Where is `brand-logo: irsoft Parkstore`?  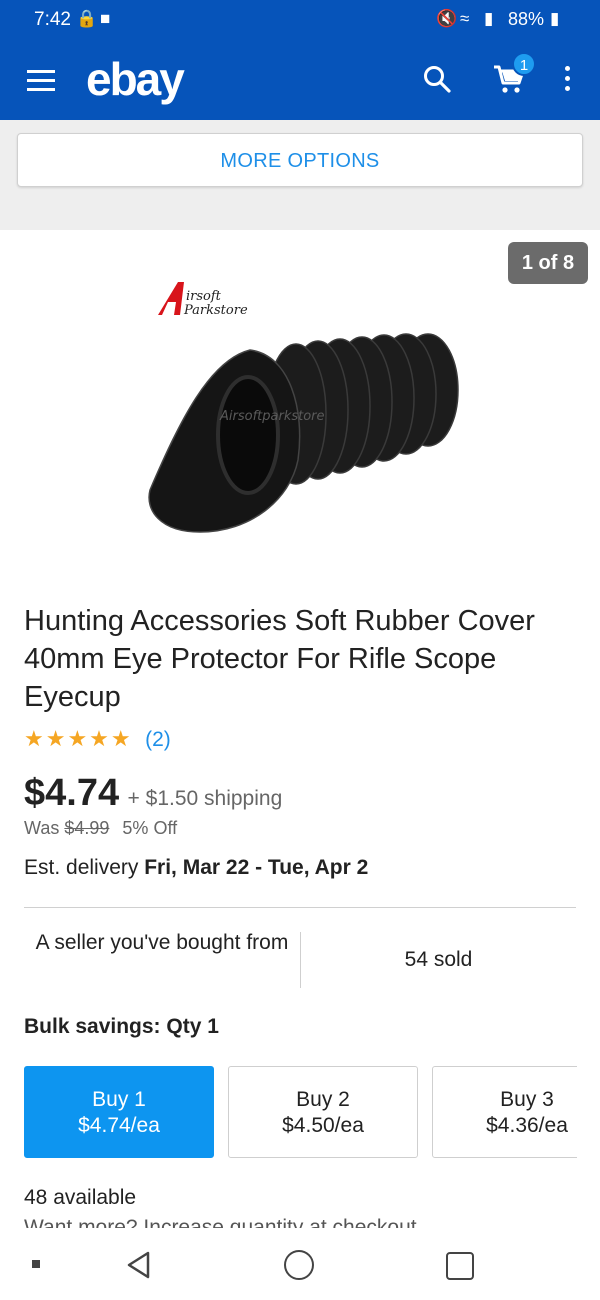 brand-logo: irsoft Parkstore is located at coordinates (203, 300).